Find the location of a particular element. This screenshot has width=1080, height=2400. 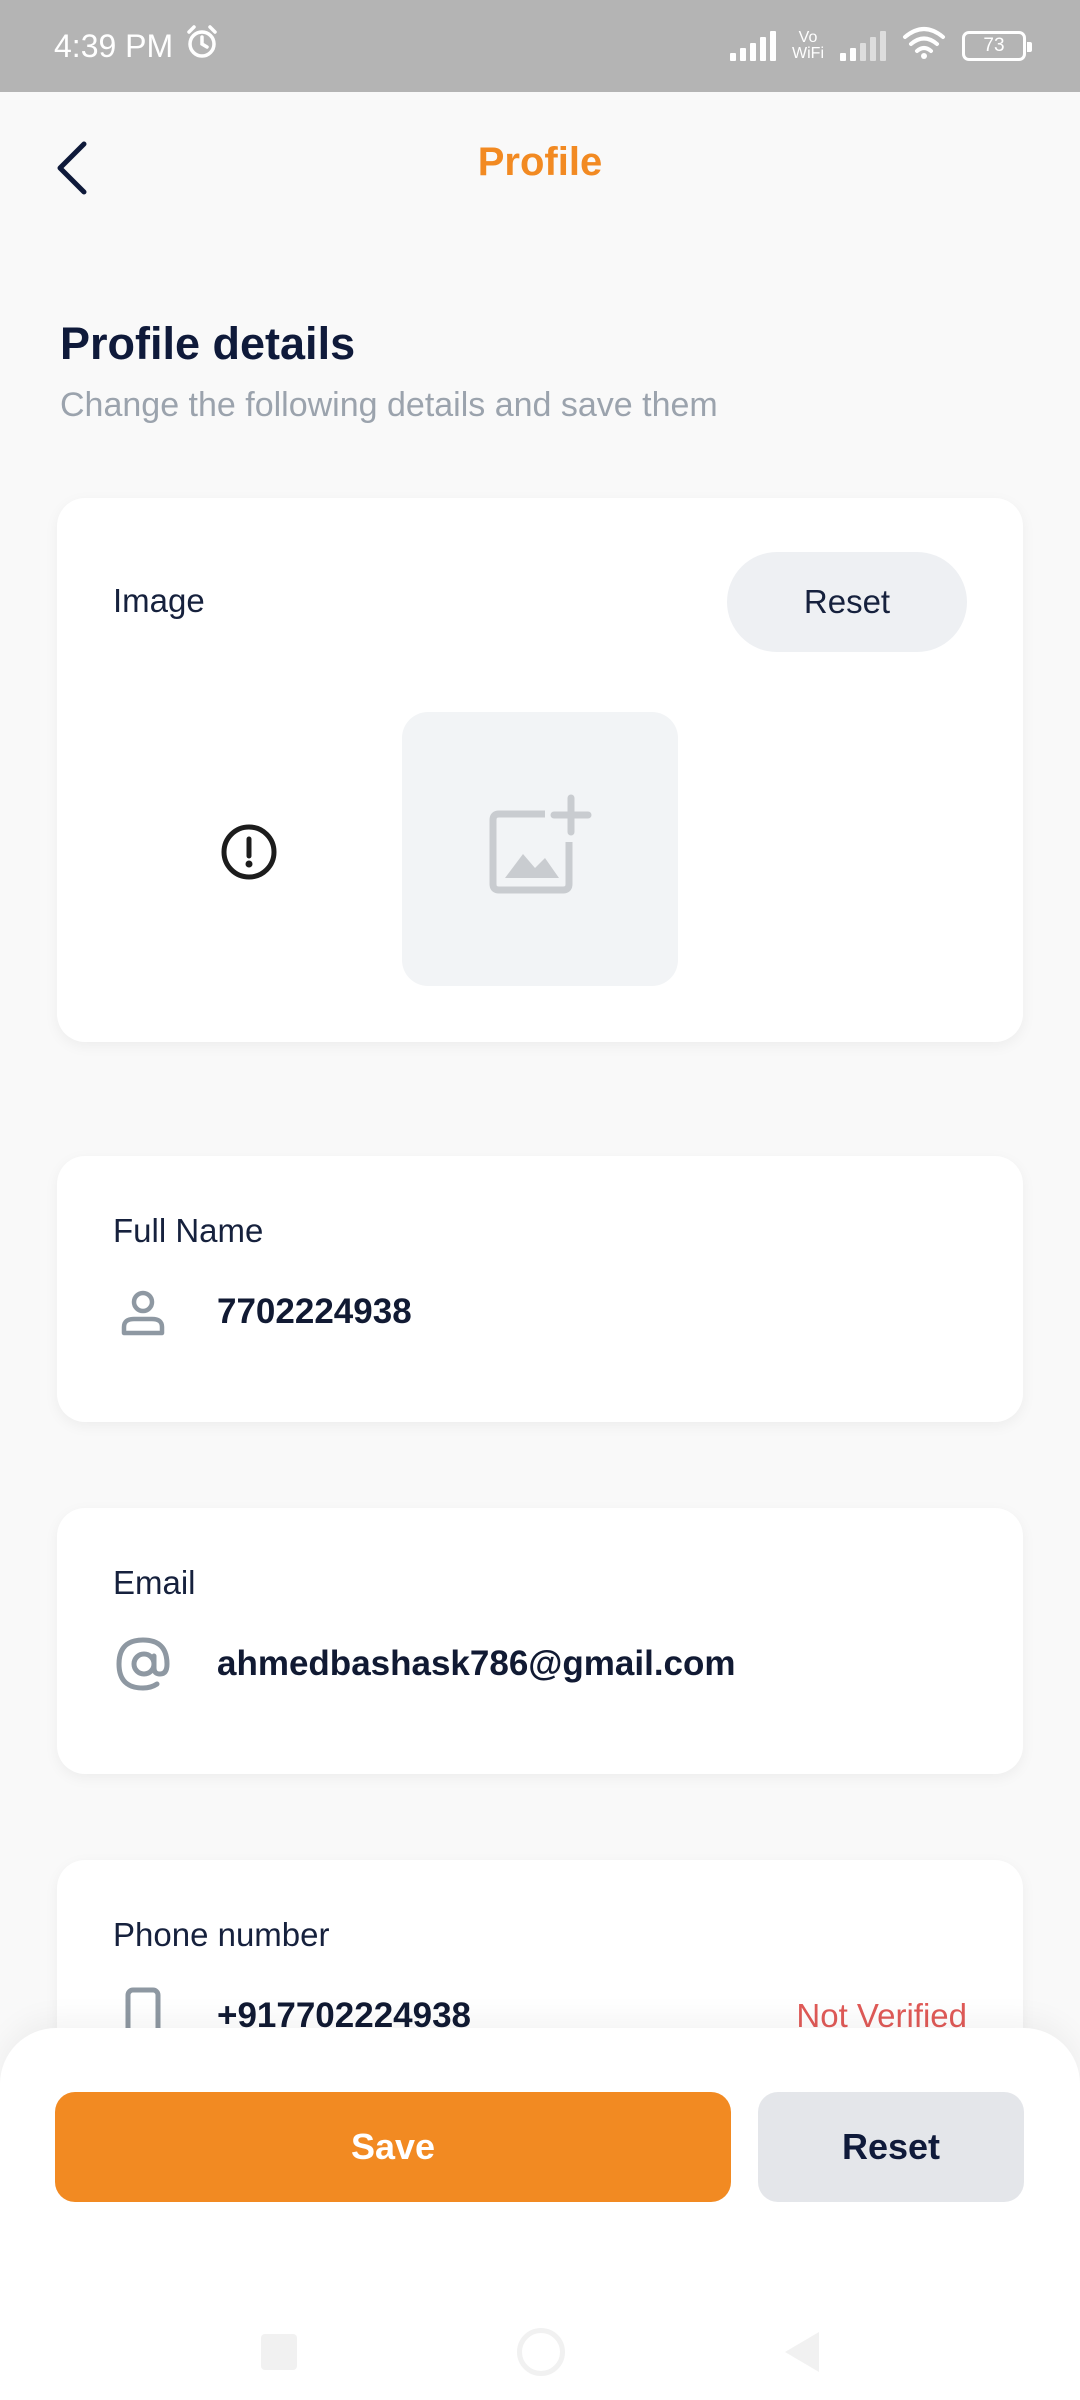

reset-button: Reset is located at coordinates (891, 2147).